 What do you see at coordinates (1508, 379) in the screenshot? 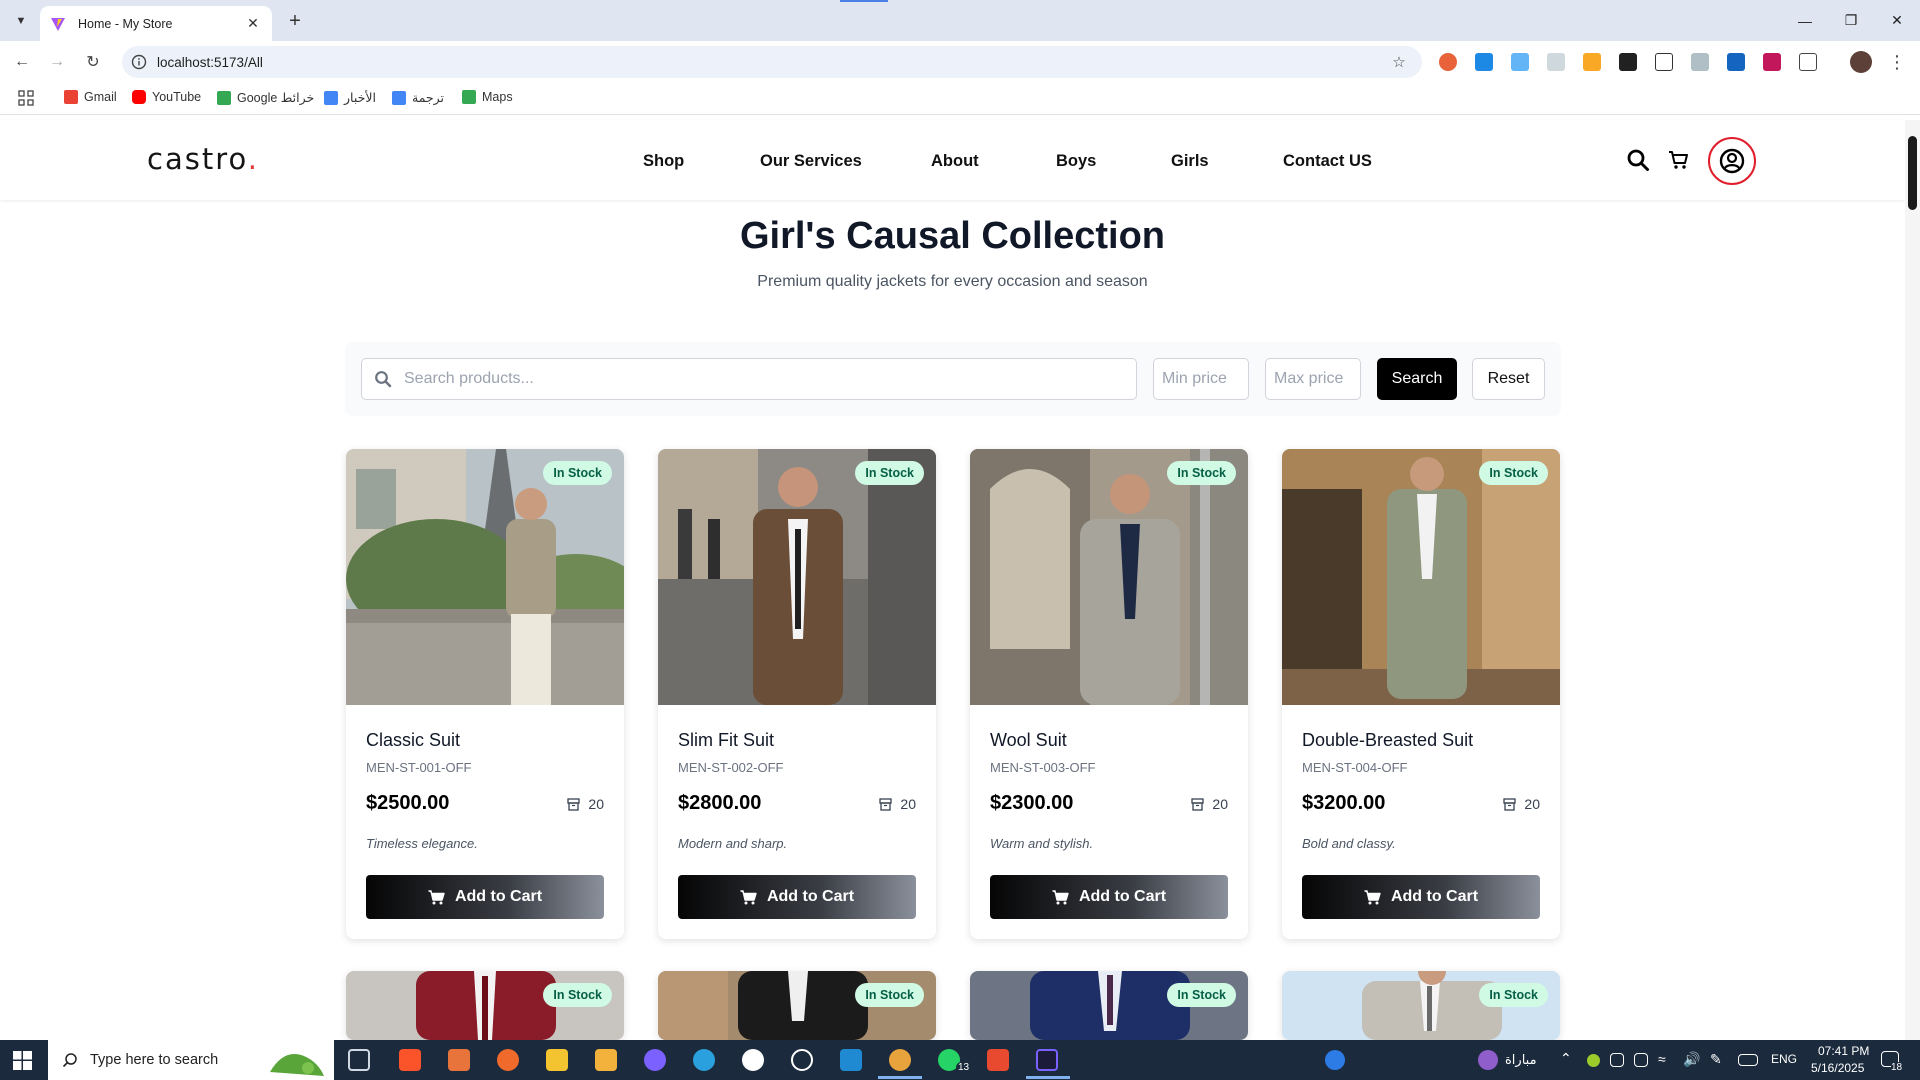
I see `reset-button: Reset` at bounding box center [1508, 379].